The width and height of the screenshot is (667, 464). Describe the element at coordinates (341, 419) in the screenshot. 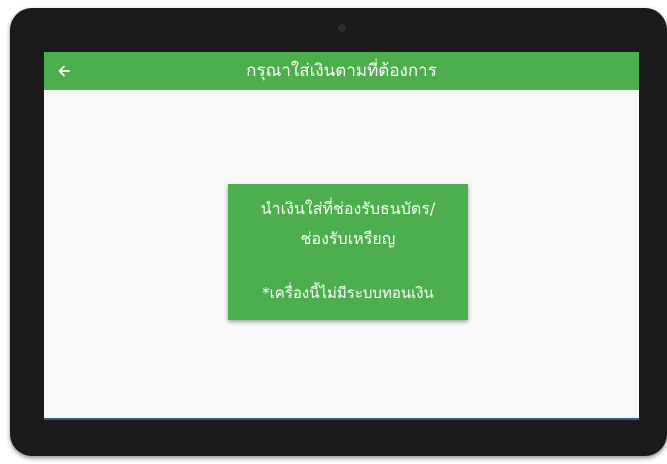

I see `screen-bottom-divider` at that location.